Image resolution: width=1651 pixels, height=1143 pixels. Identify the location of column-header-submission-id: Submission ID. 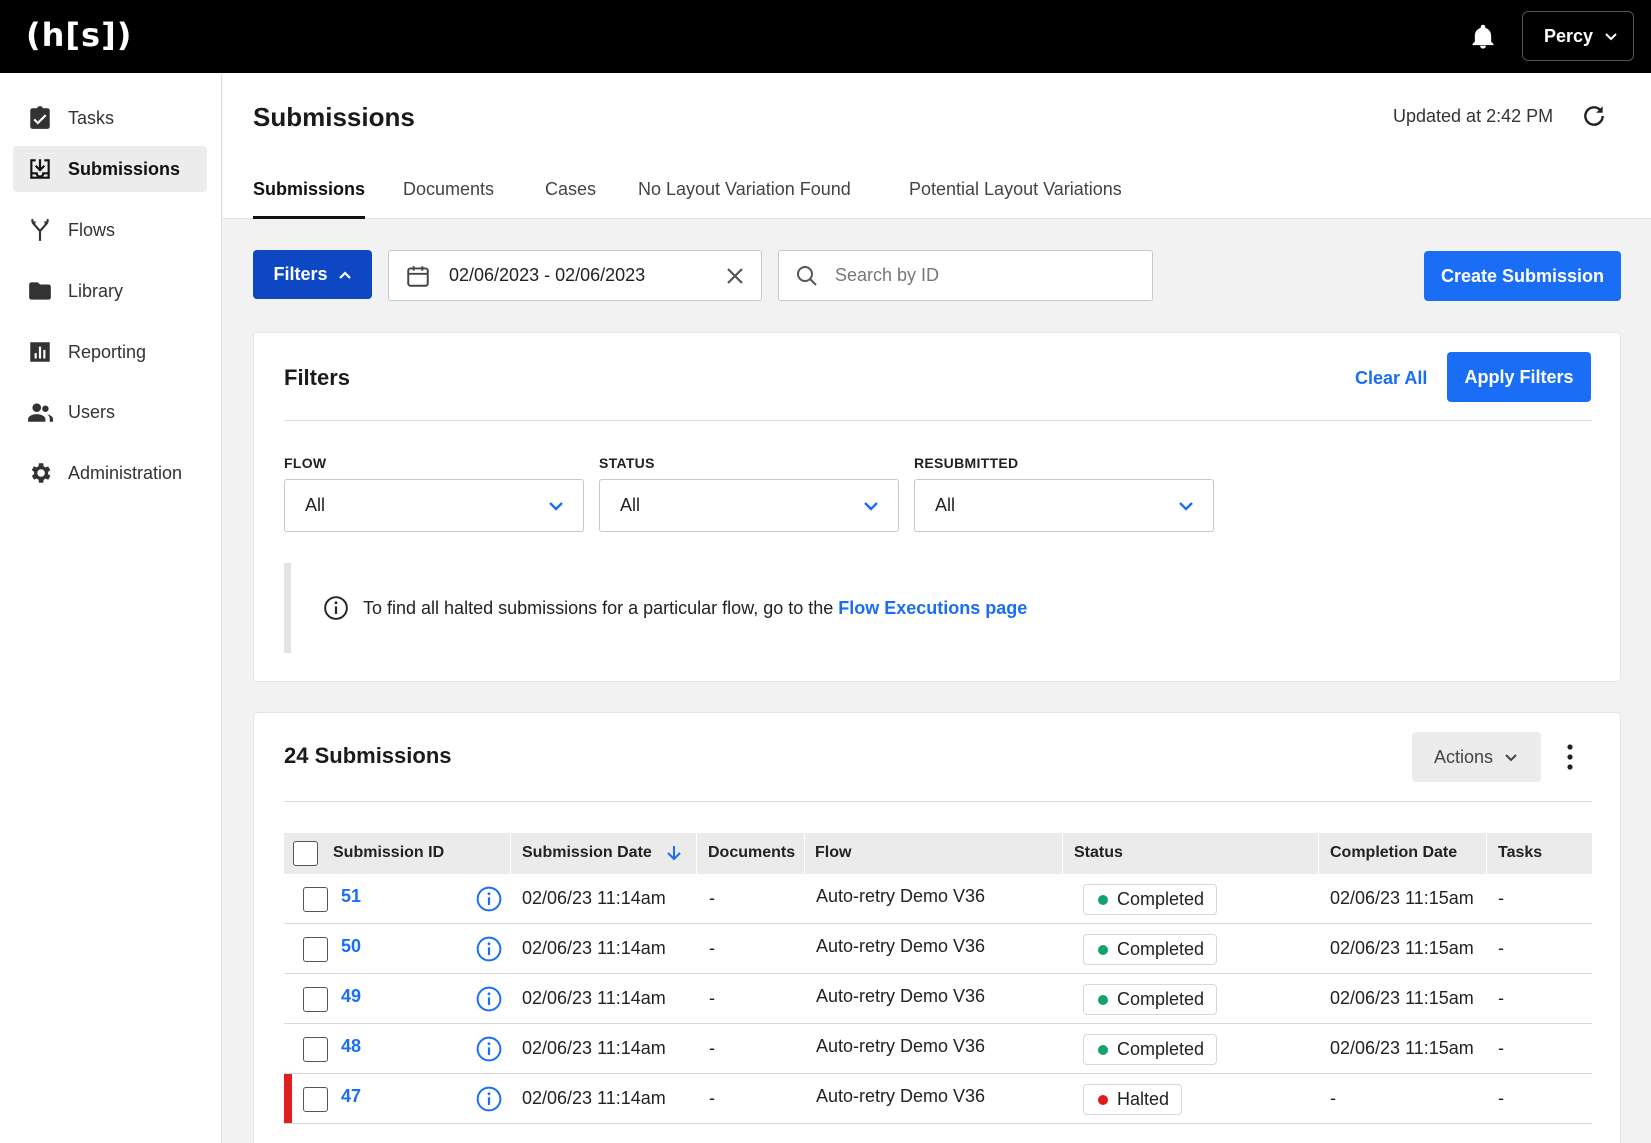
(388, 853).